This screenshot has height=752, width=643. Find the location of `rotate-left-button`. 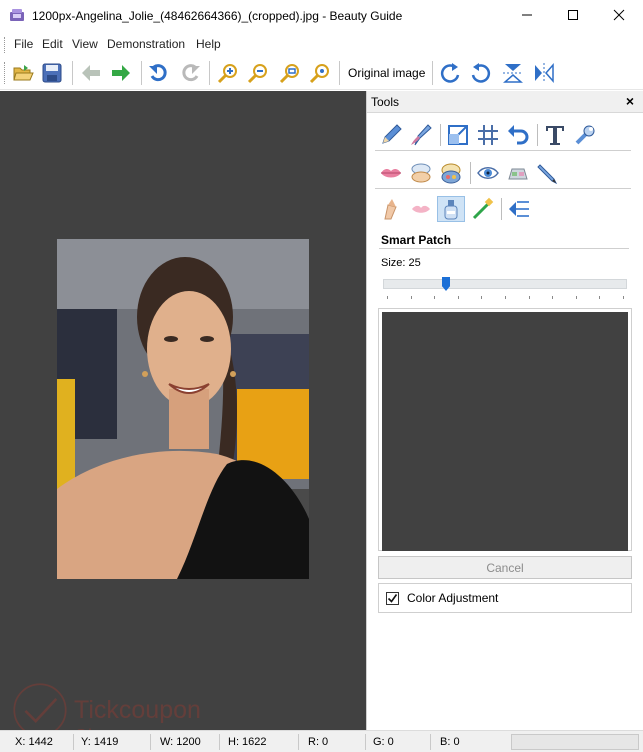

rotate-left-button is located at coordinates (450, 73).